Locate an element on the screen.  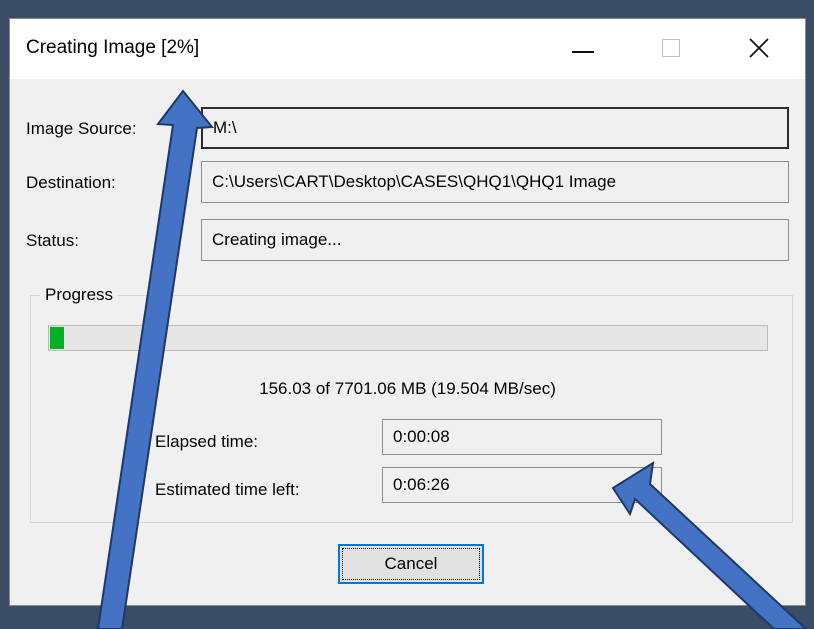
right-annotation-arrow is located at coordinates (709, 545).